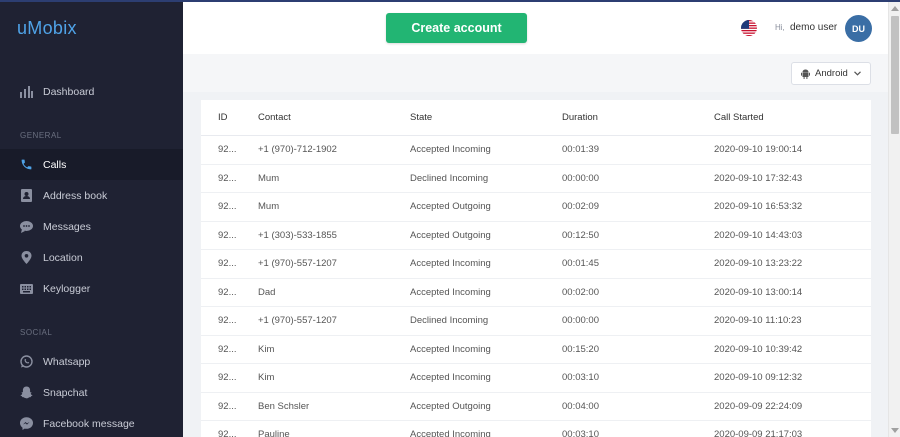 This screenshot has width=900, height=437. What do you see at coordinates (813, 27) in the screenshot?
I see `username: demo user` at bounding box center [813, 27].